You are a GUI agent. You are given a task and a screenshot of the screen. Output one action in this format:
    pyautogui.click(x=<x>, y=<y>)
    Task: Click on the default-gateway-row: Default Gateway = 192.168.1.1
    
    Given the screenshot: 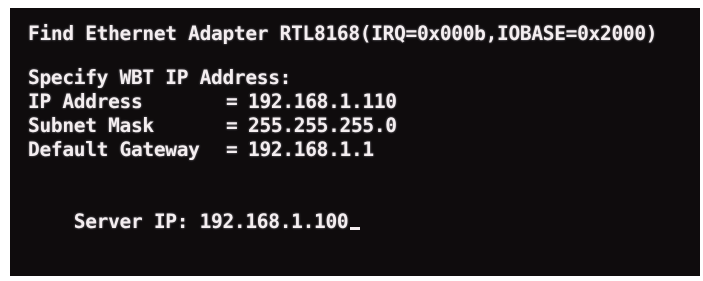 What is the action you would take?
    pyautogui.click(x=364, y=150)
    